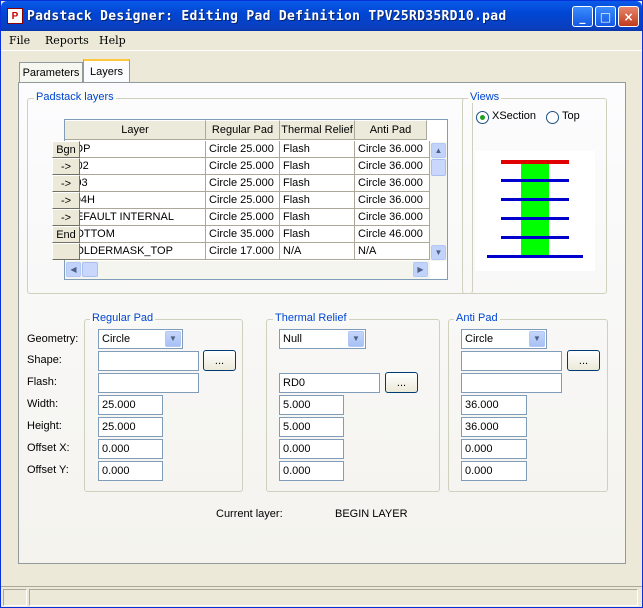 The width and height of the screenshot is (643, 608). I want to click on menu-help: Help, so click(112, 40).